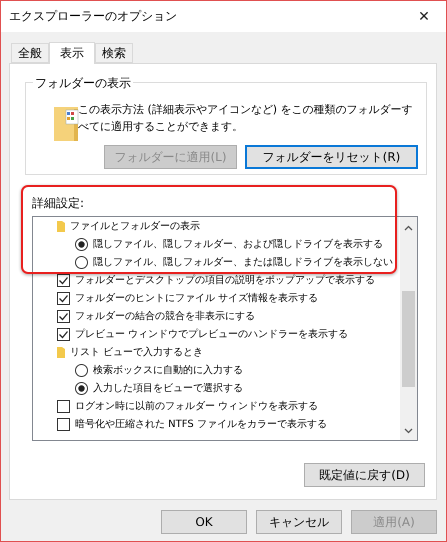 The image size is (447, 542). I want to click on option-label: 検索ボックスに自動的に入力する, so click(168, 370).